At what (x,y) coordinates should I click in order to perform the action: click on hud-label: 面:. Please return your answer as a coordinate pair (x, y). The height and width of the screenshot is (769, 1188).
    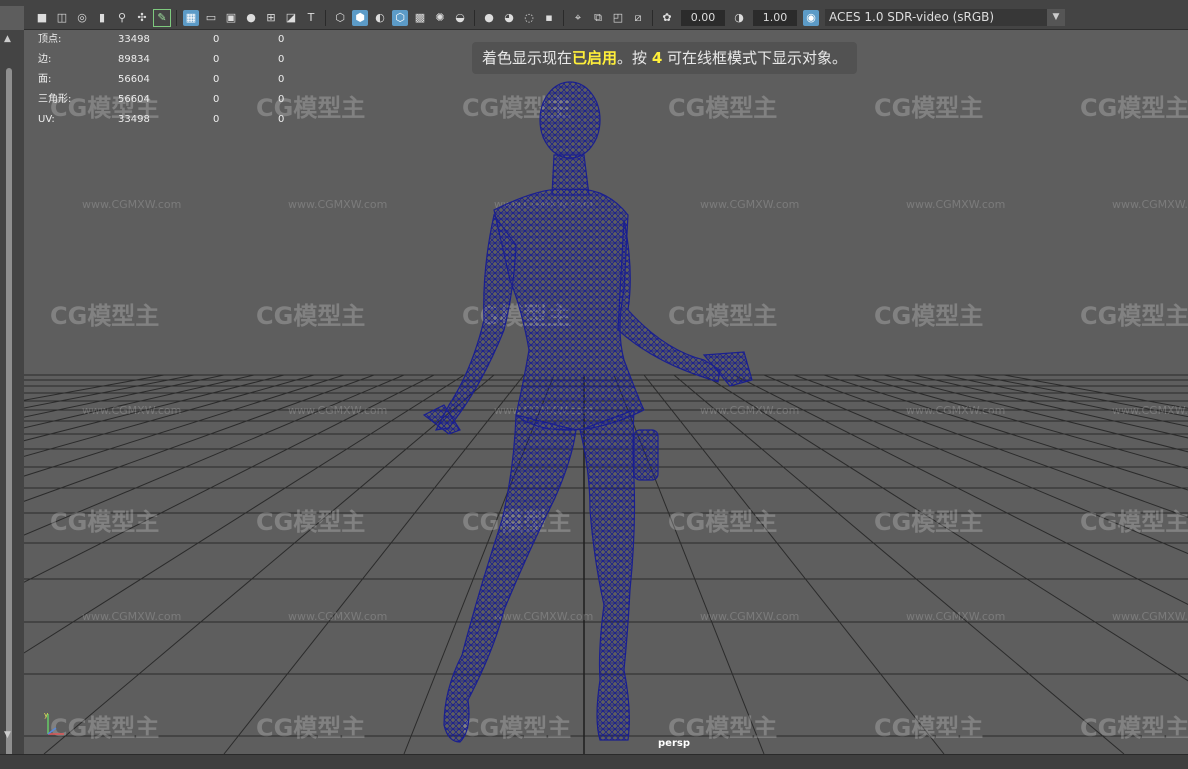
    Looking at the image, I should click on (45, 79).